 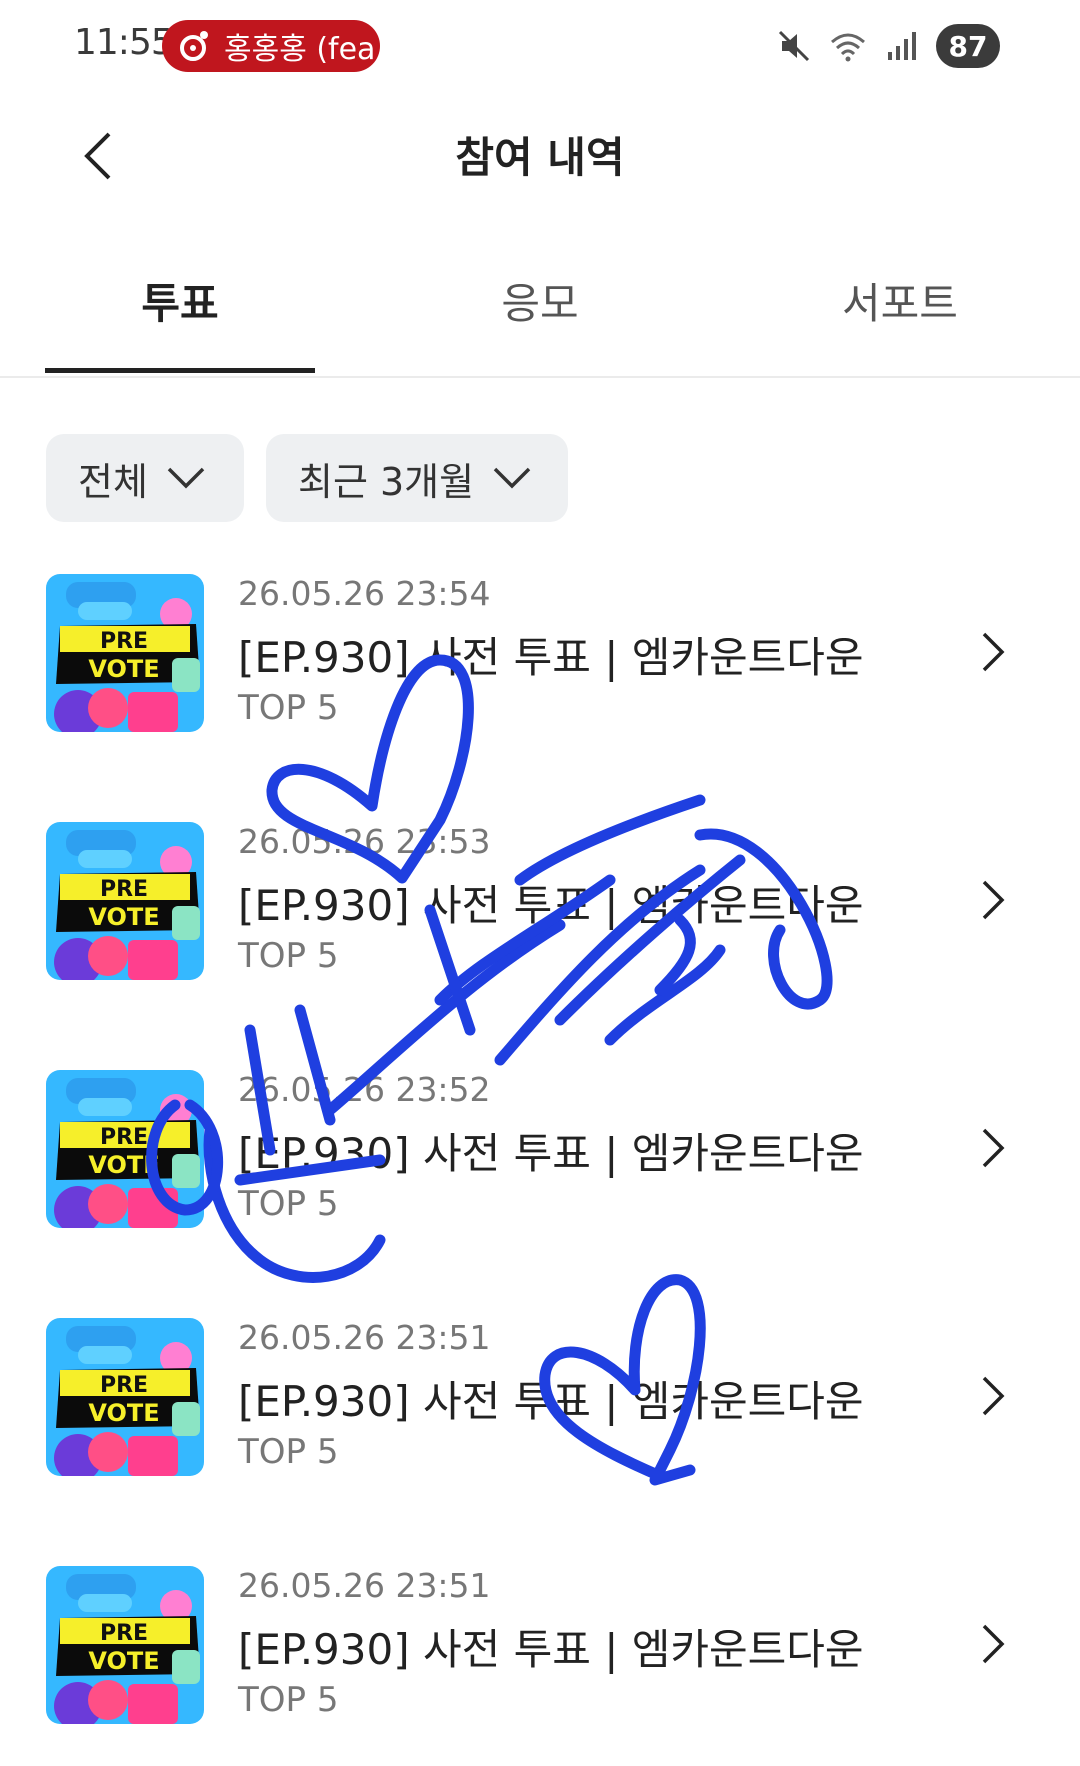 What do you see at coordinates (180, 300) in the screenshot?
I see `tab-vote: 투표` at bounding box center [180, 300].